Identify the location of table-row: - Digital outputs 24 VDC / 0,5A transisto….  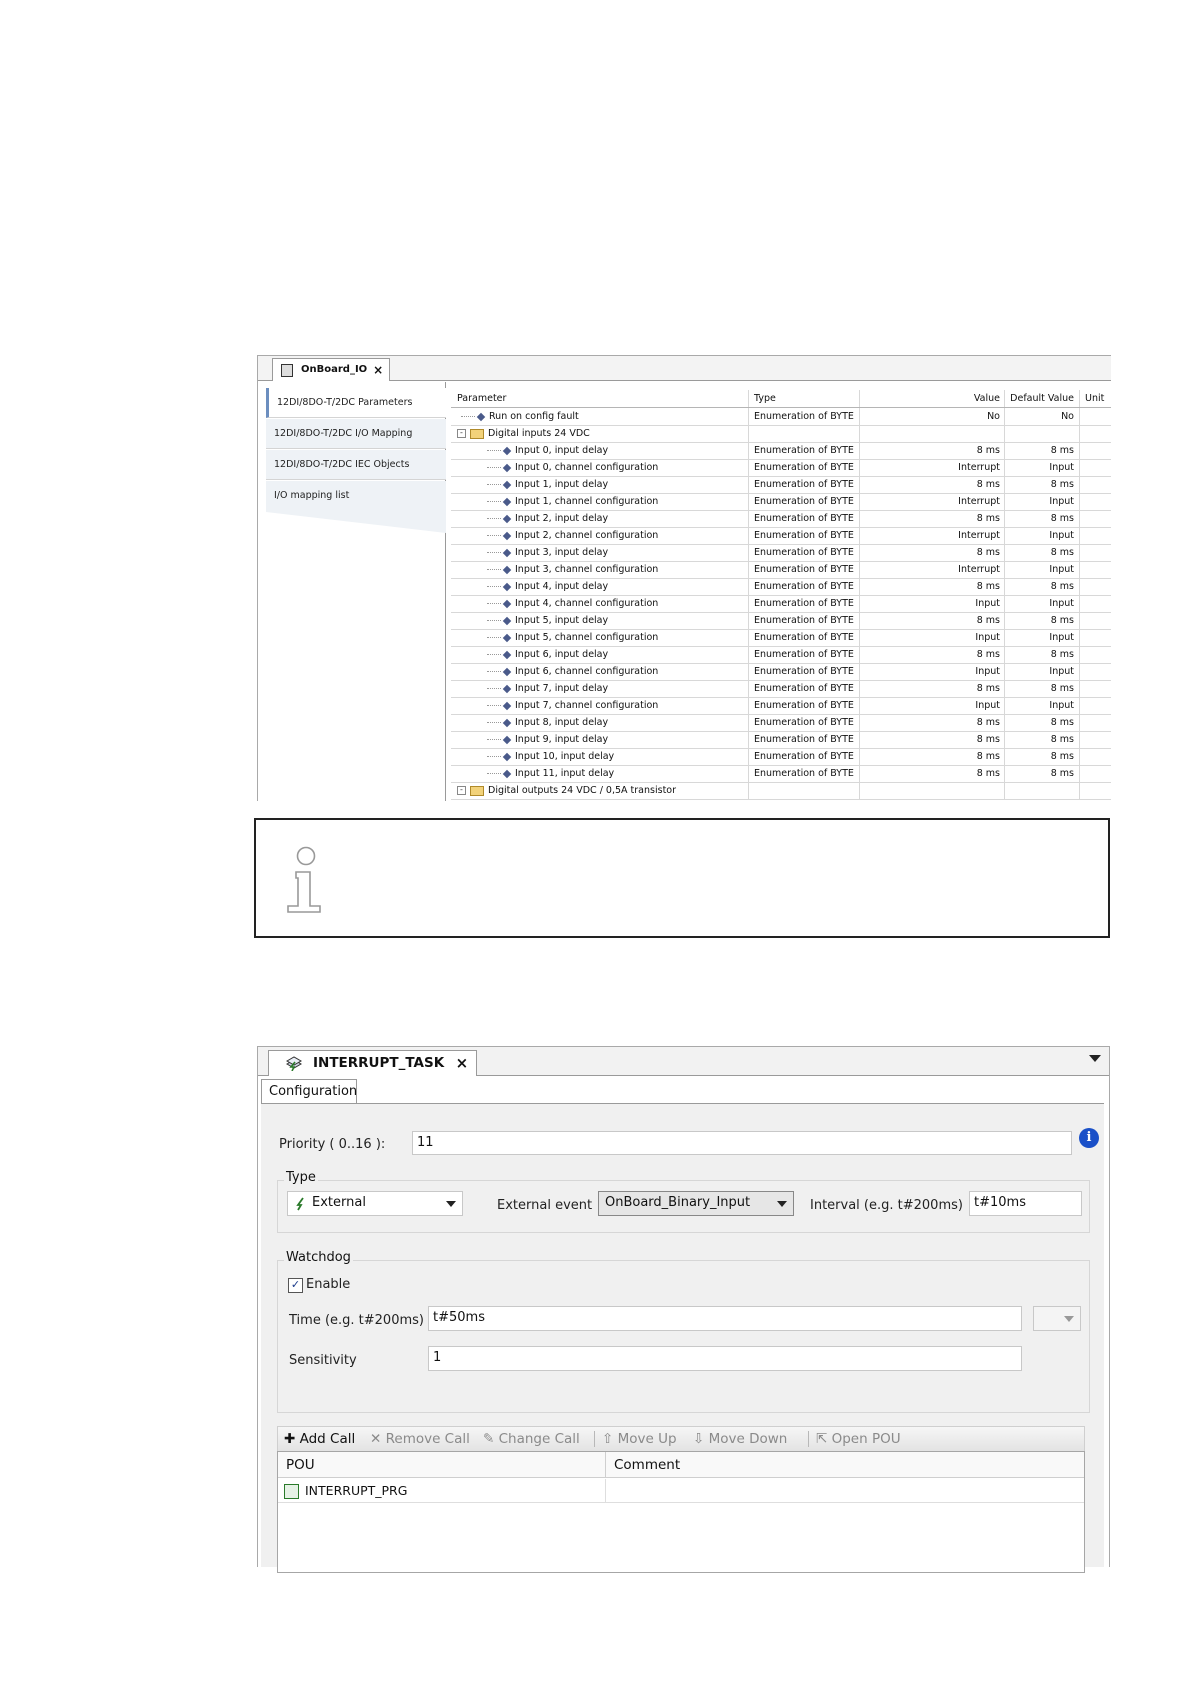
(781, 791).